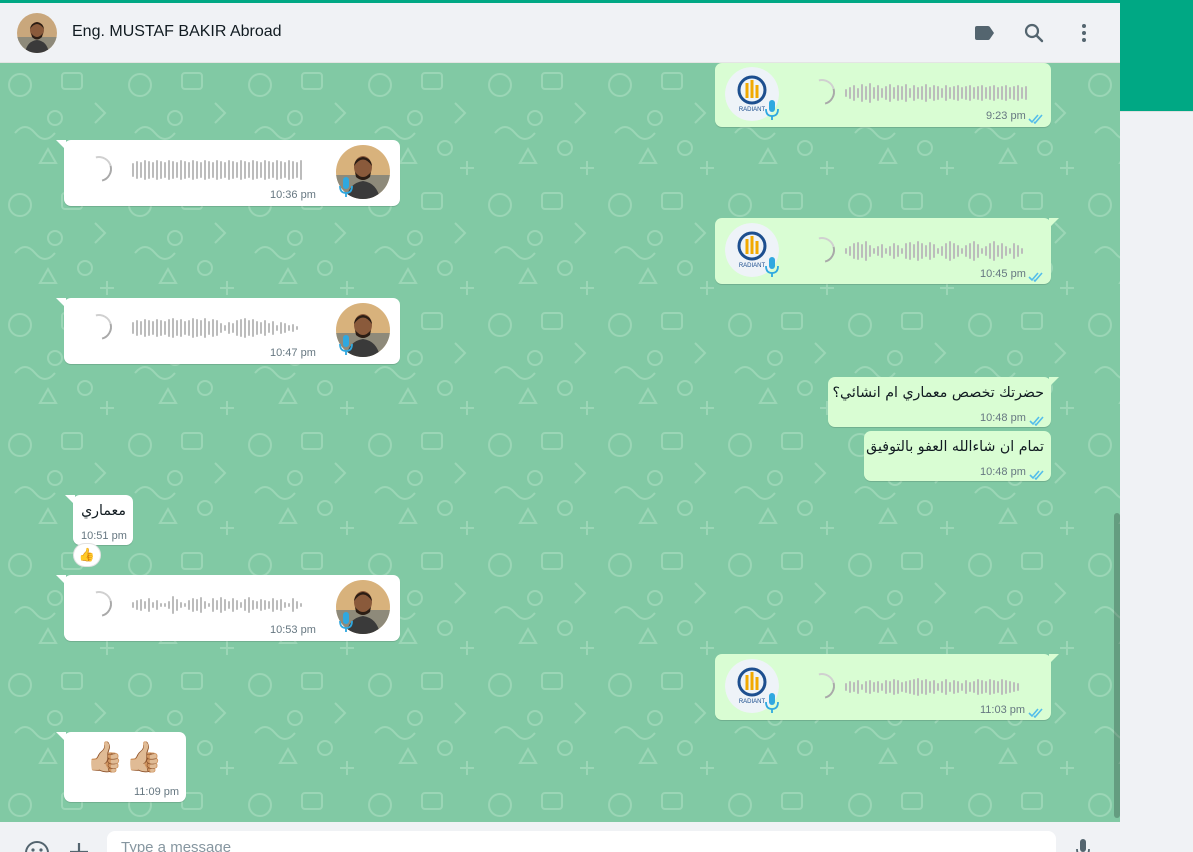  I want to click on message-voice-incoming: 10:53 pm, so click(228, 608).